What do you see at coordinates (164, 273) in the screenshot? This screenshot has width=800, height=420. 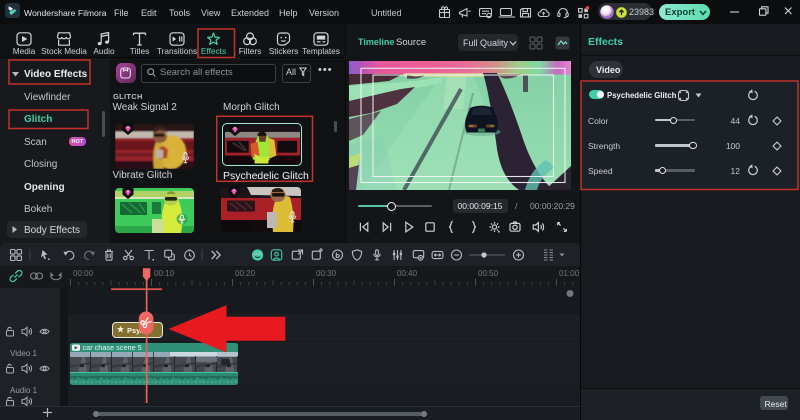 I see `svg-text: 00:10` at bounding box center [164, 273].